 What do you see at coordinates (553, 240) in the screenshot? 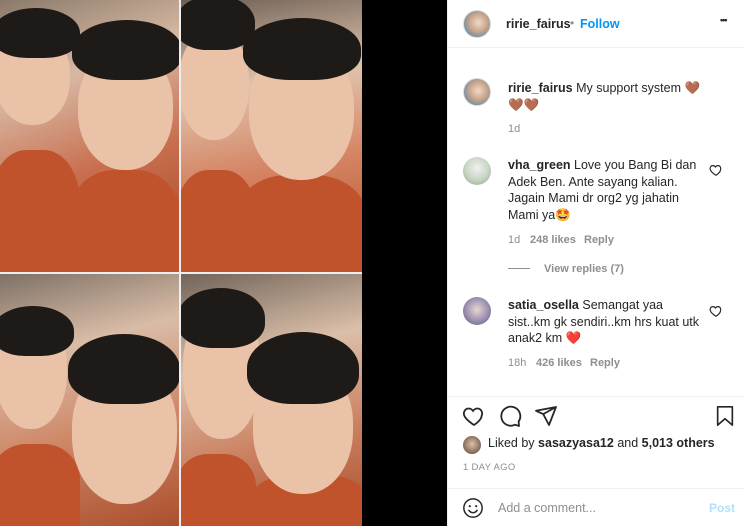
I see `comment-likes: 248 likes` at bounding box center [553, 240].